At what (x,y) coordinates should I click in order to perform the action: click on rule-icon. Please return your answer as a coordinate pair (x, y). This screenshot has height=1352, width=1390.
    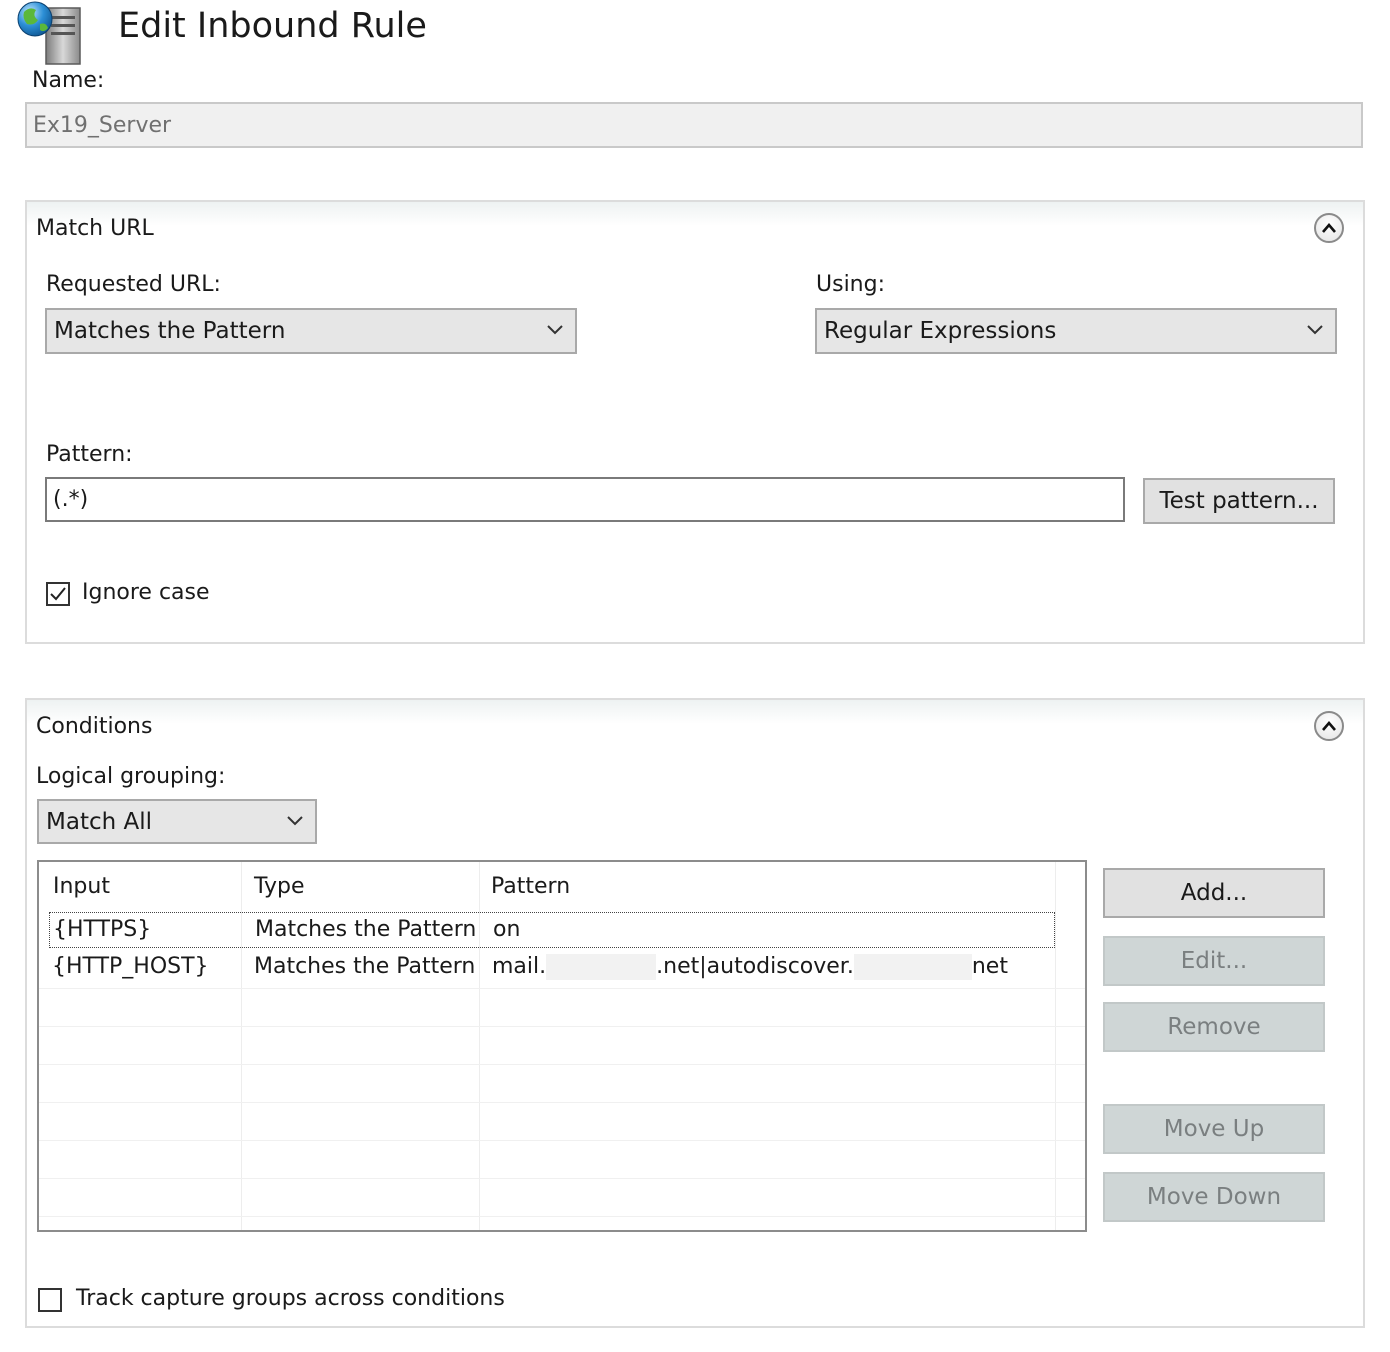
    Looking at the image, I should click on (50, 33).